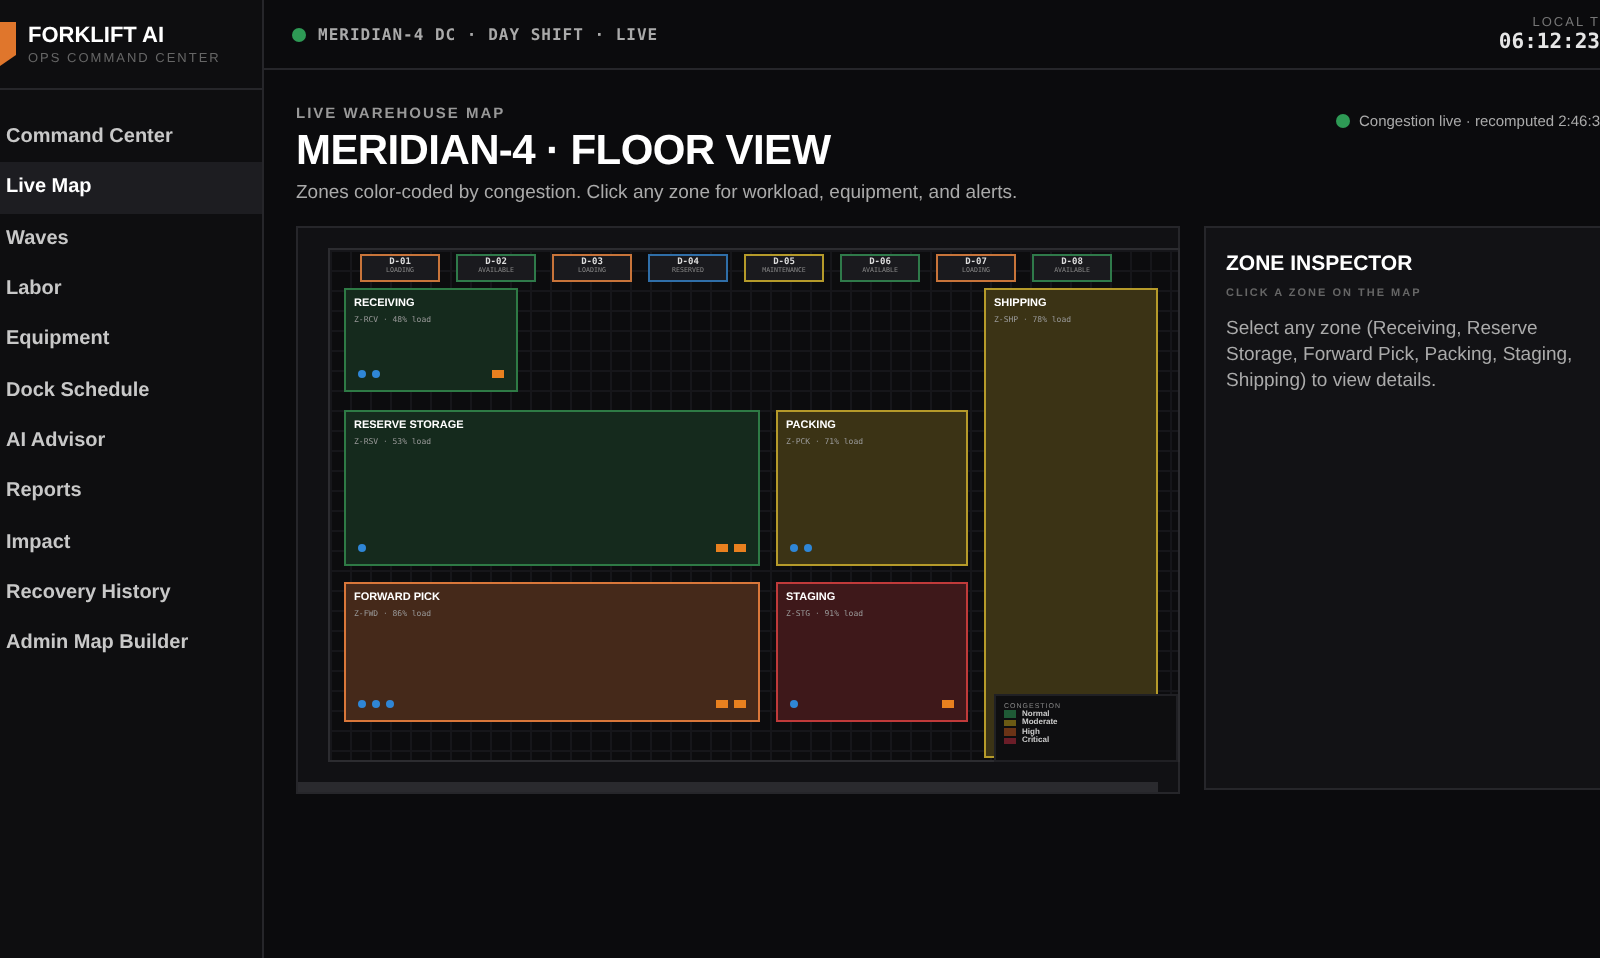 This screenshot has width=1600, height=958. I want to click on sidebar-item: Waves, so click(131, 238).